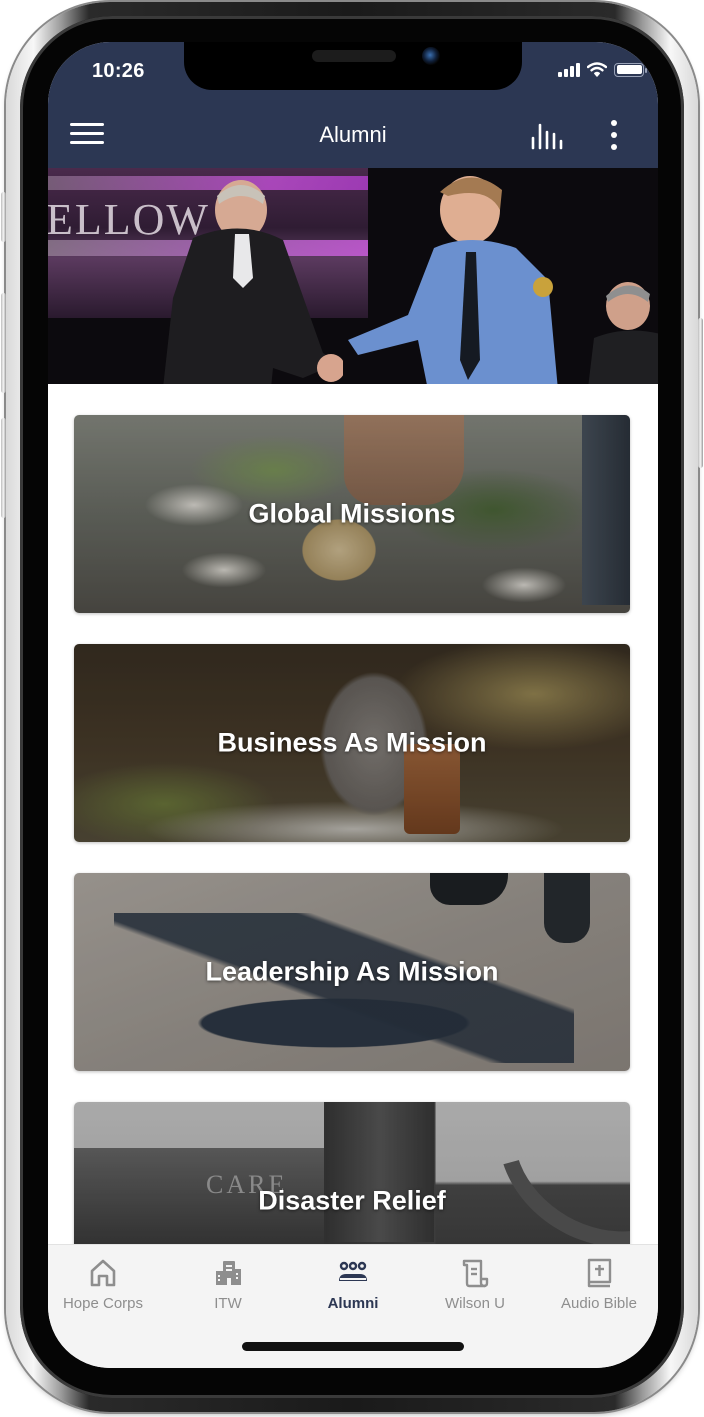 This screenshot has width=704, height=1417. Describe the element at coordinates (353, 1303) in the screenshot. I see `tab-label: Alumni` at that location.